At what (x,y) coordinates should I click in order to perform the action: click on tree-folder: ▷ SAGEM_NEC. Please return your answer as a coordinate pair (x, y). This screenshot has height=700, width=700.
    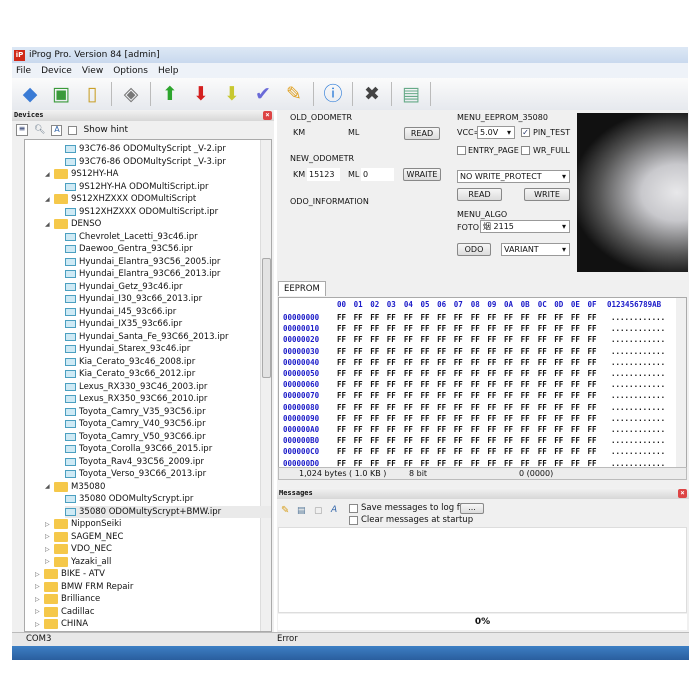
    Looking at the image, I should click on (84, 537).